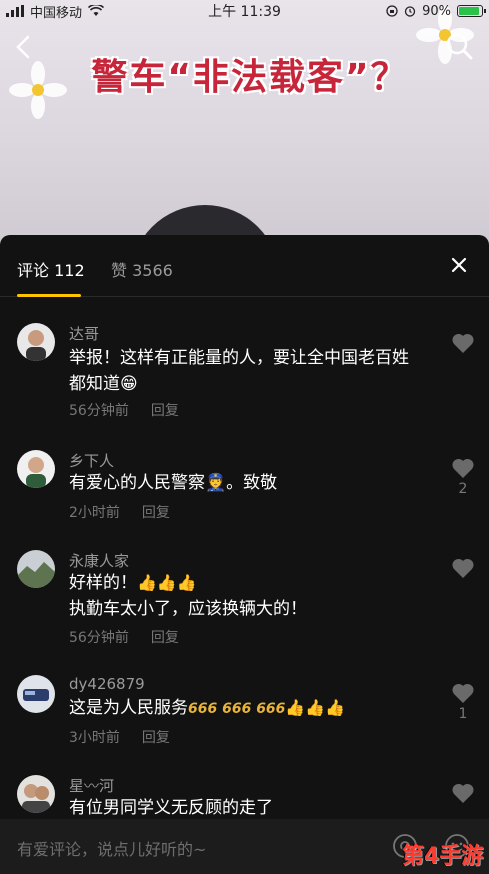  I want to click on comment-tabs: 评论 112 赞 3566, so click(244, 266).